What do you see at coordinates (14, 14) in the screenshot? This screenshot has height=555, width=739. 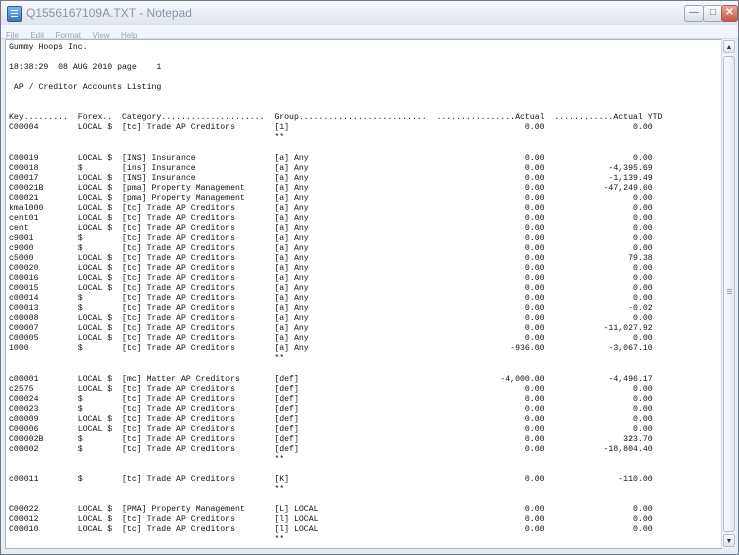 I see `notepad-app-icon` at bounding box center [14, 14].